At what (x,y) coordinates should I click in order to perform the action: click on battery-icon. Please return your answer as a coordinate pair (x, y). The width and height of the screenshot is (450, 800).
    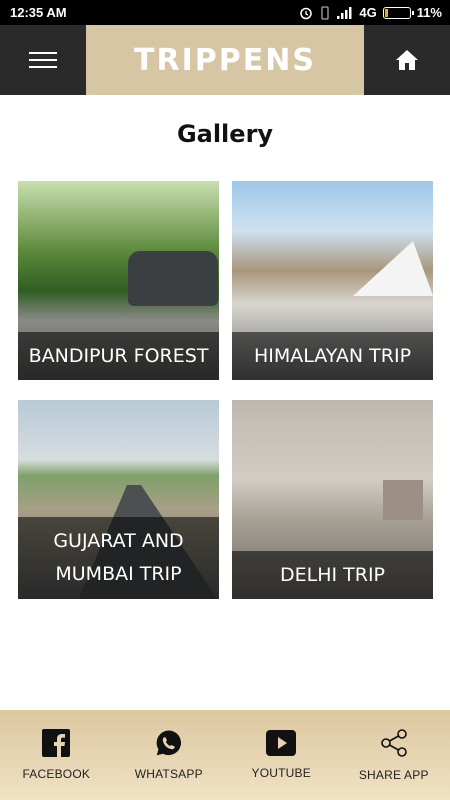
    Looking at the image, I should click on (398, 12).